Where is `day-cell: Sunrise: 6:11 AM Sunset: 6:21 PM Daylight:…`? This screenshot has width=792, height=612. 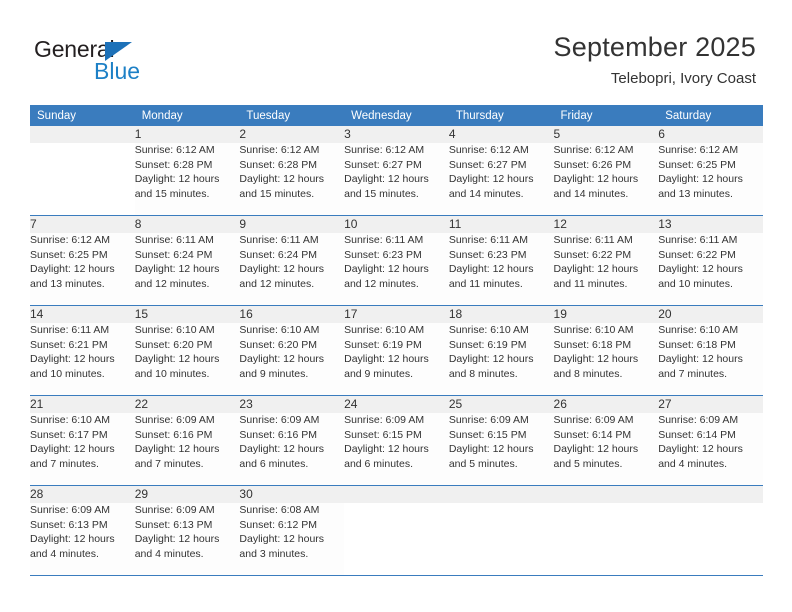
day-cell: Sunrise: 6:11 AM Sunset: 6:21 PM Daylight:… is located at coordinates (82, 359).